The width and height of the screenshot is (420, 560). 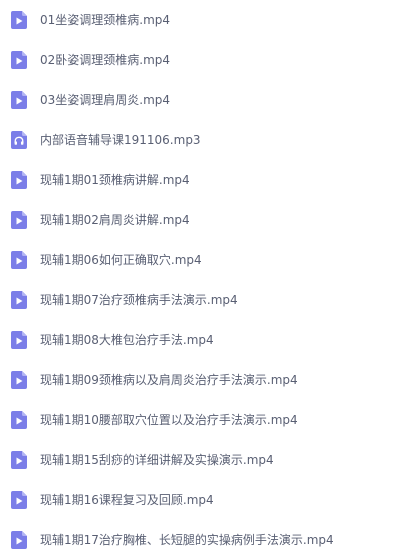 I want to click on file-name: 现辅1期07治疗颈椎病手法演示.mp4, so click(x=139, y=300).